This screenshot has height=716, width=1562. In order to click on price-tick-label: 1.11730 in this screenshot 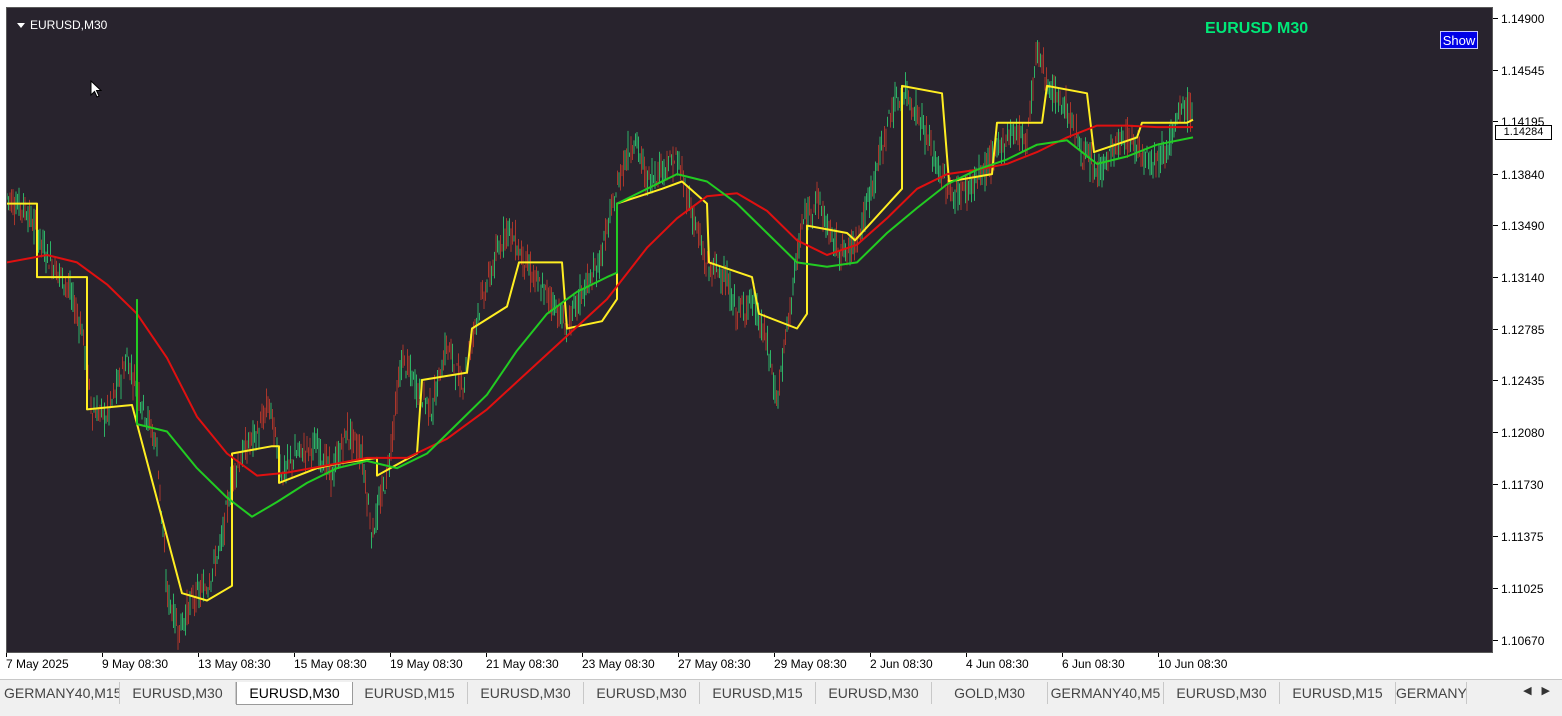, I will do `click(1518, 484)`.